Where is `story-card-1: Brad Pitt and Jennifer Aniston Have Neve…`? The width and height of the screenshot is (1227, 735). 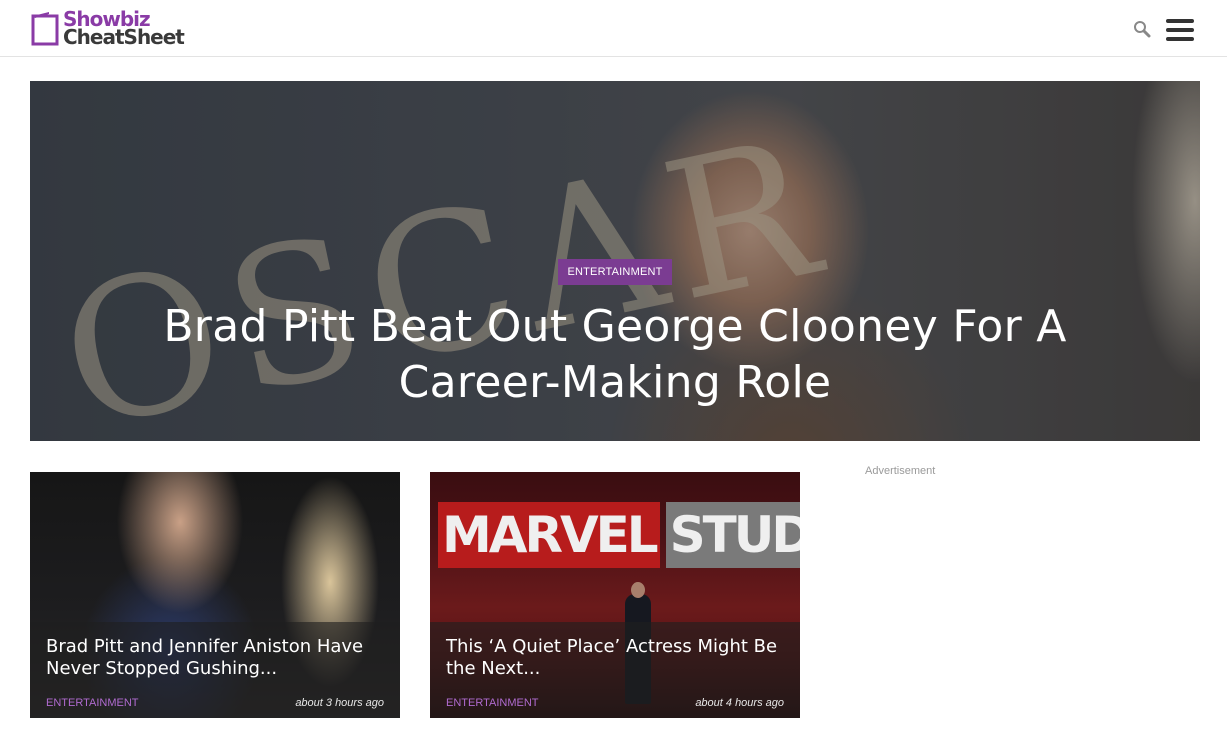
story-card-1: Brad Pitt and Jennifer Aniston Have Neve… is located at coordinates (215, 595).